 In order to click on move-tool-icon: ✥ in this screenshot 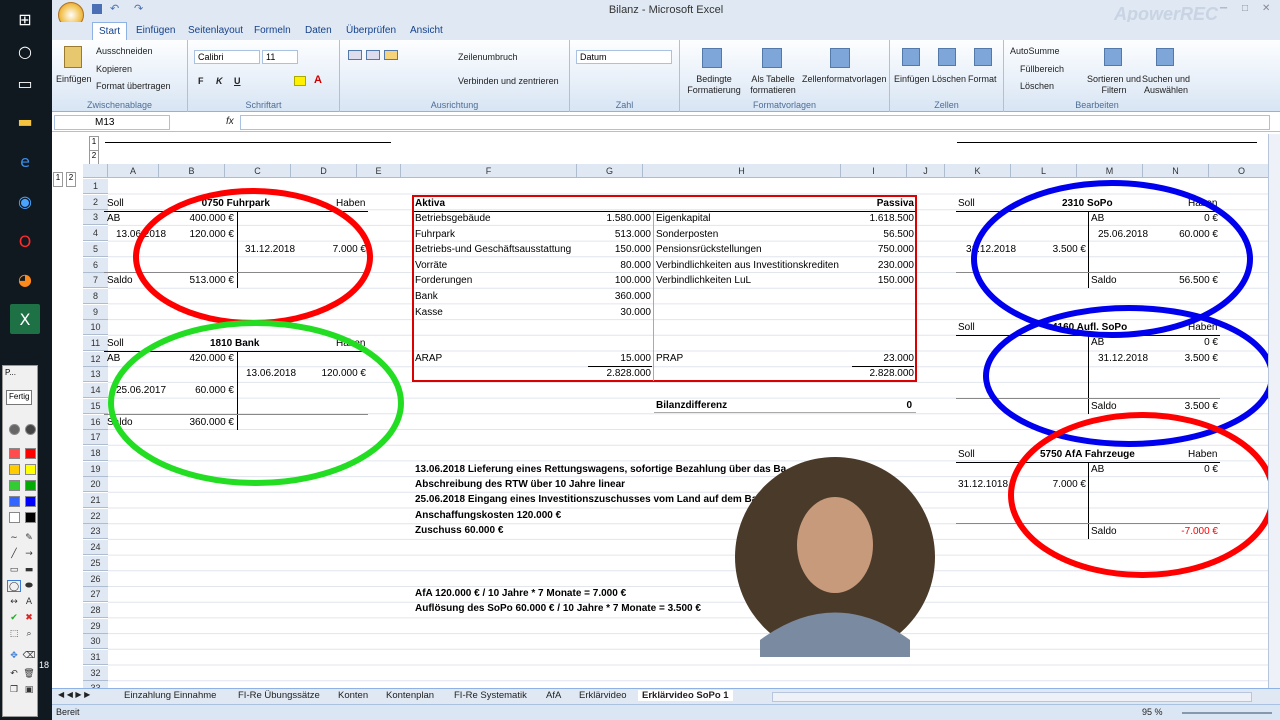, I will do `click(14, 656)`.